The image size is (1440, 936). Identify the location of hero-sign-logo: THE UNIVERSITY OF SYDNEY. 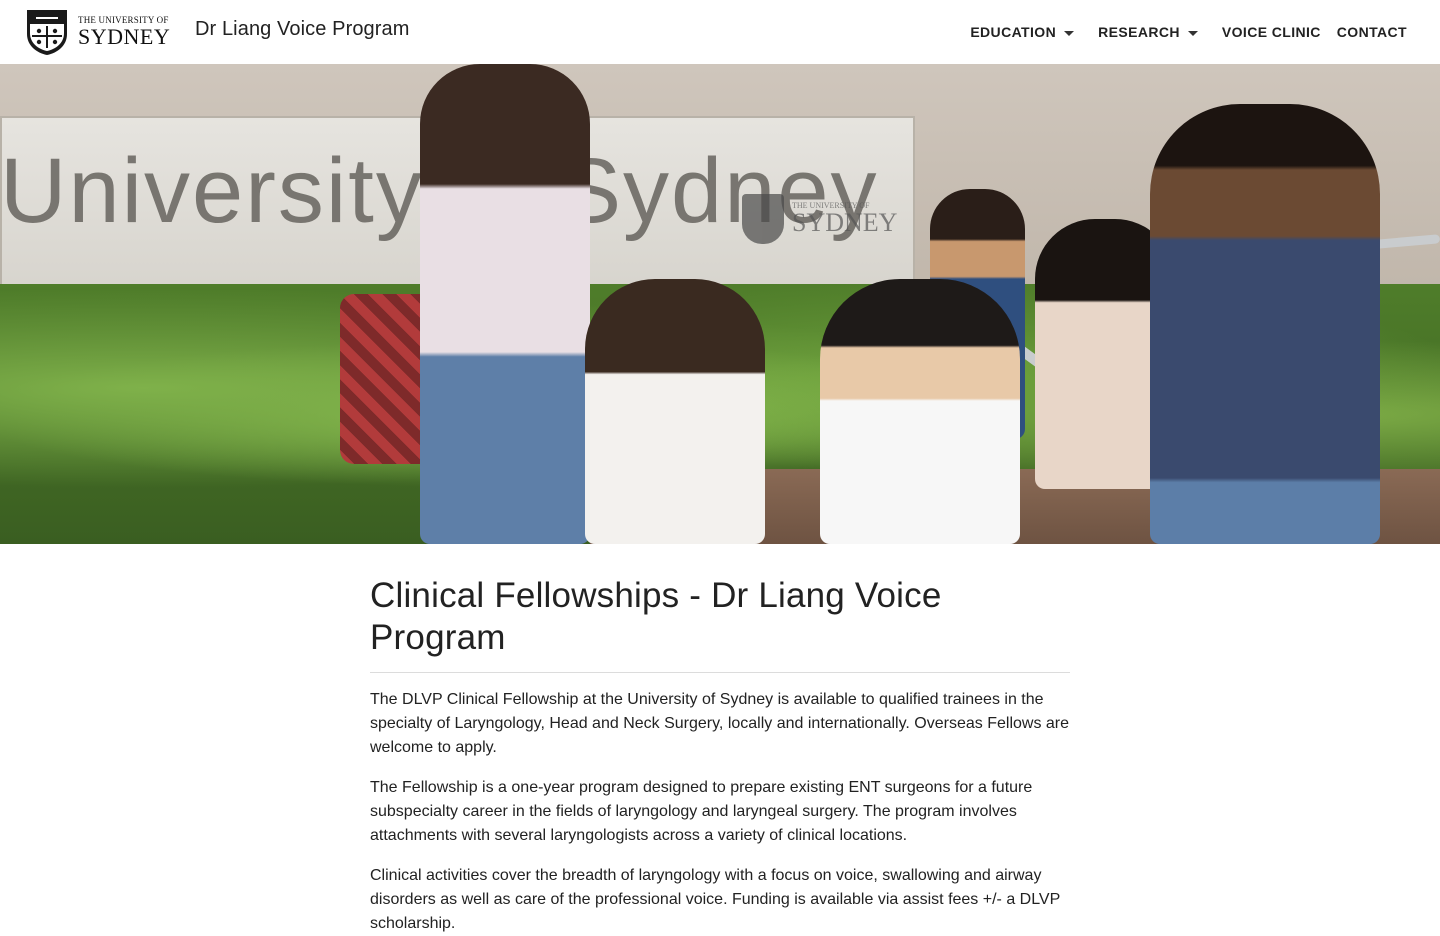
(819, 219).